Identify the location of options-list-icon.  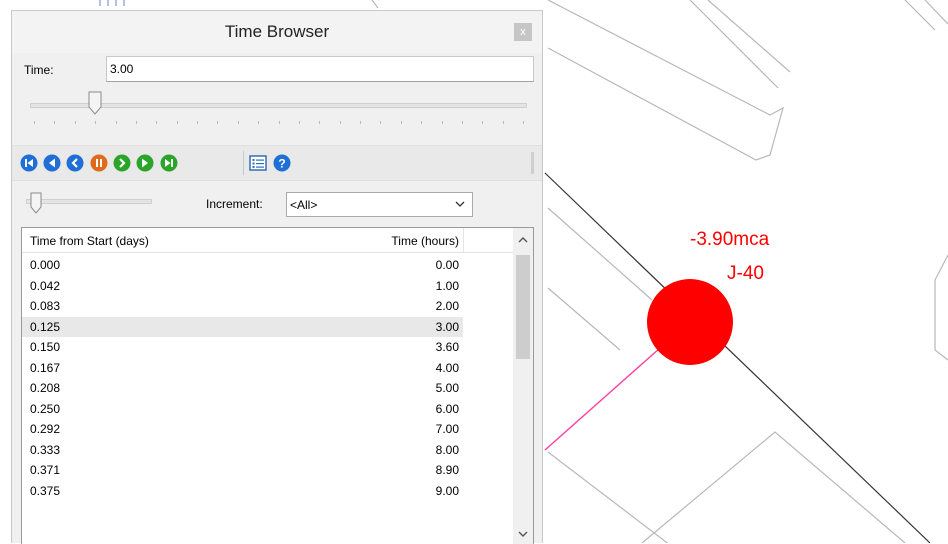
(258, 163).